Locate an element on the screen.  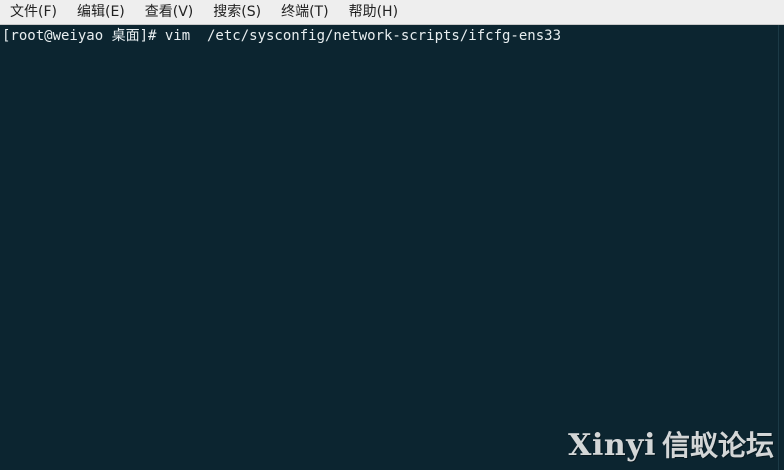
menu-file: 文件(F) is located at coordinates (33, 12).